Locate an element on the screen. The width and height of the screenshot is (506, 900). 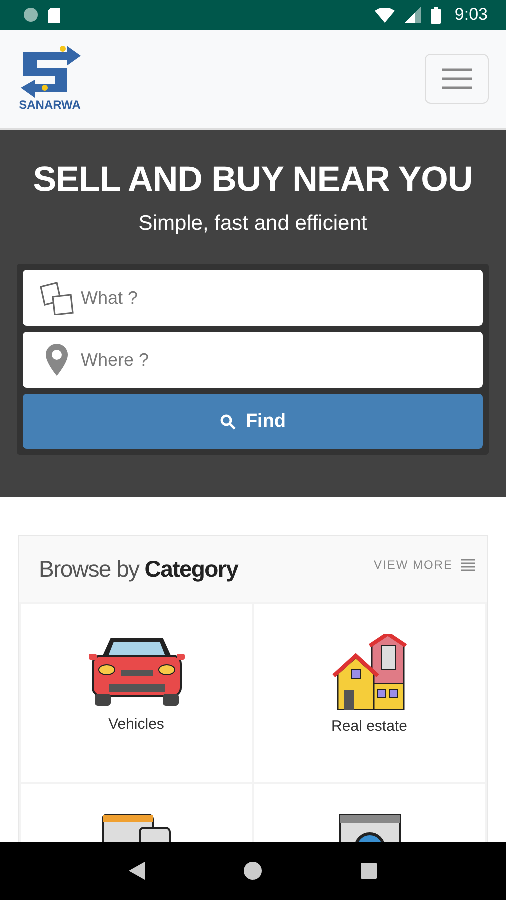
menu-button is located at coordinates (457, 79).